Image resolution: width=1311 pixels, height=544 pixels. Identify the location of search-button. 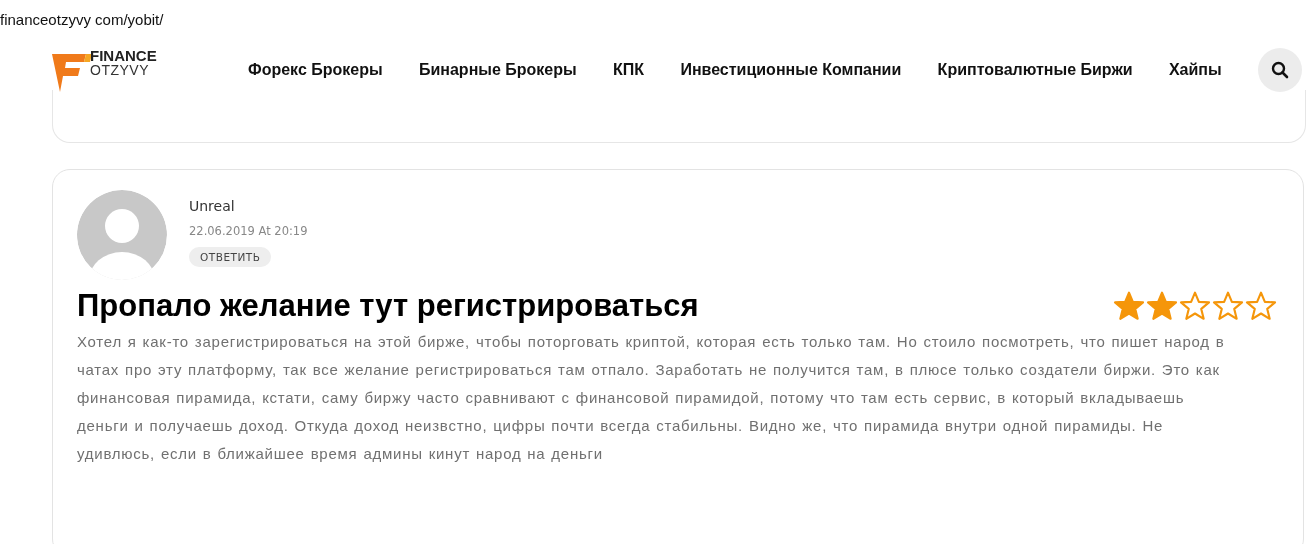
(1280, 70).